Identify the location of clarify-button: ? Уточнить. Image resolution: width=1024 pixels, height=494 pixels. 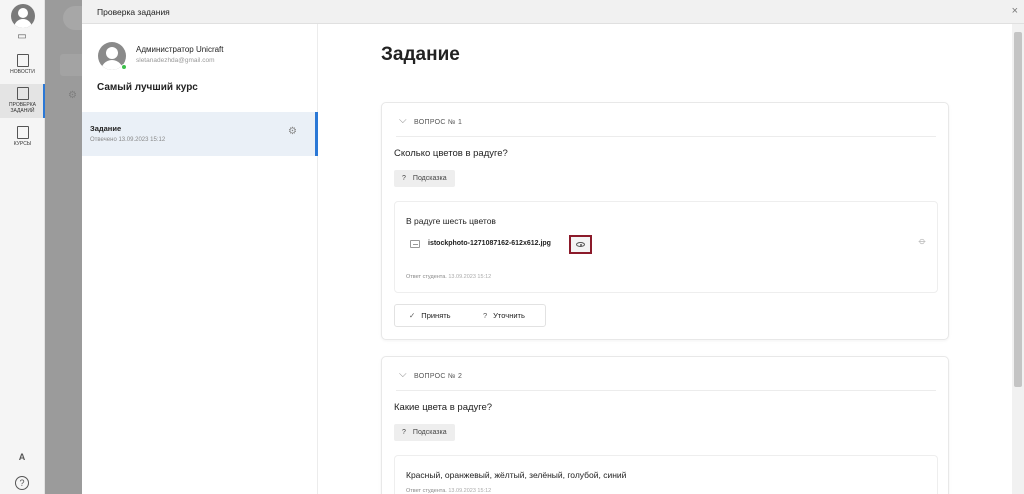
(504, 315).